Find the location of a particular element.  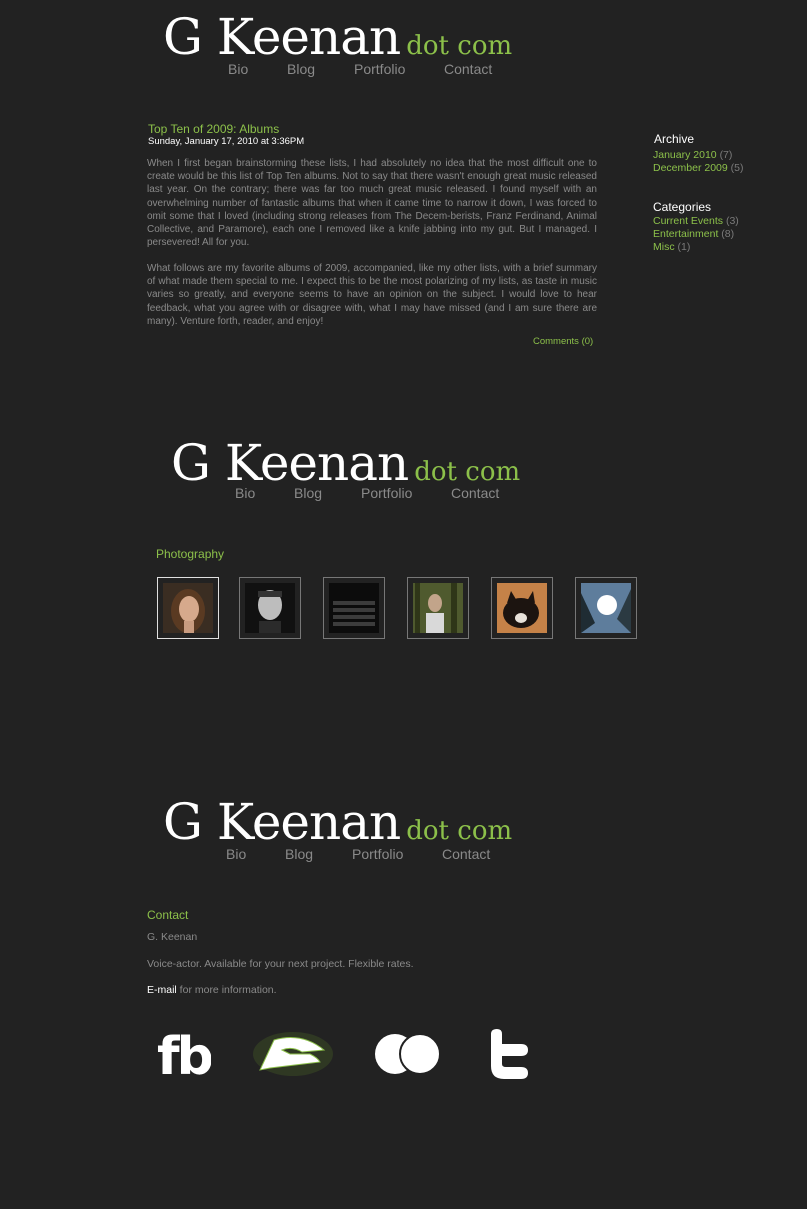

sunlight-trees-photo is located at coordinates (606, 608).